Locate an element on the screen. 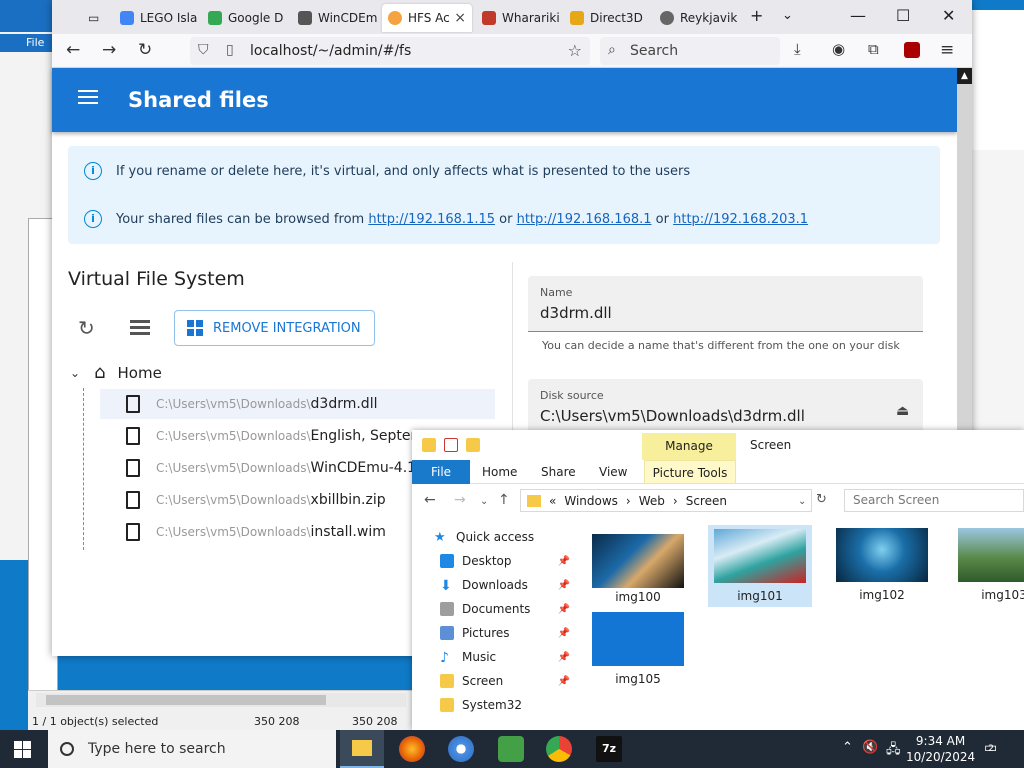  start-windows-icon is located at coordinates (22, 749).